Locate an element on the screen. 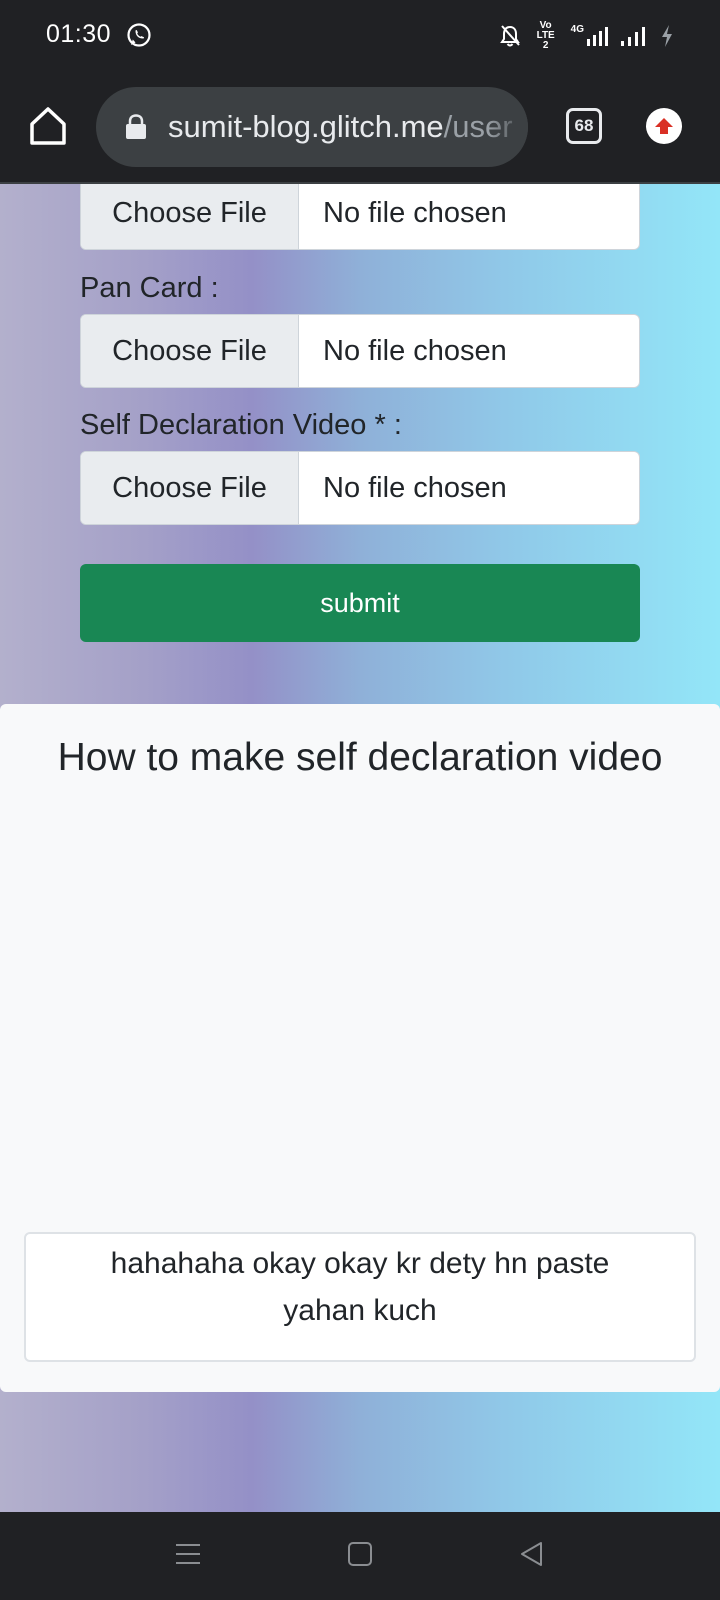  self-declaration-video-label: Self Declaration Video * : is located at coordinates (241, 425).